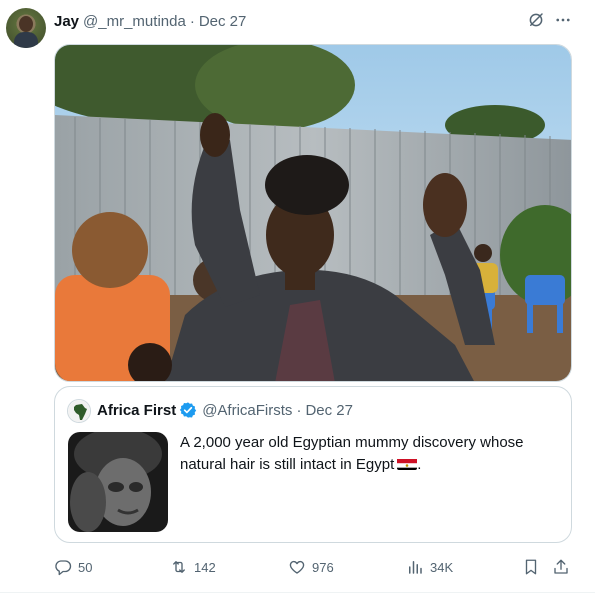  Describe the element at coordinates (323, 567) in the screenshot. I see `like-count: 976` at that location.